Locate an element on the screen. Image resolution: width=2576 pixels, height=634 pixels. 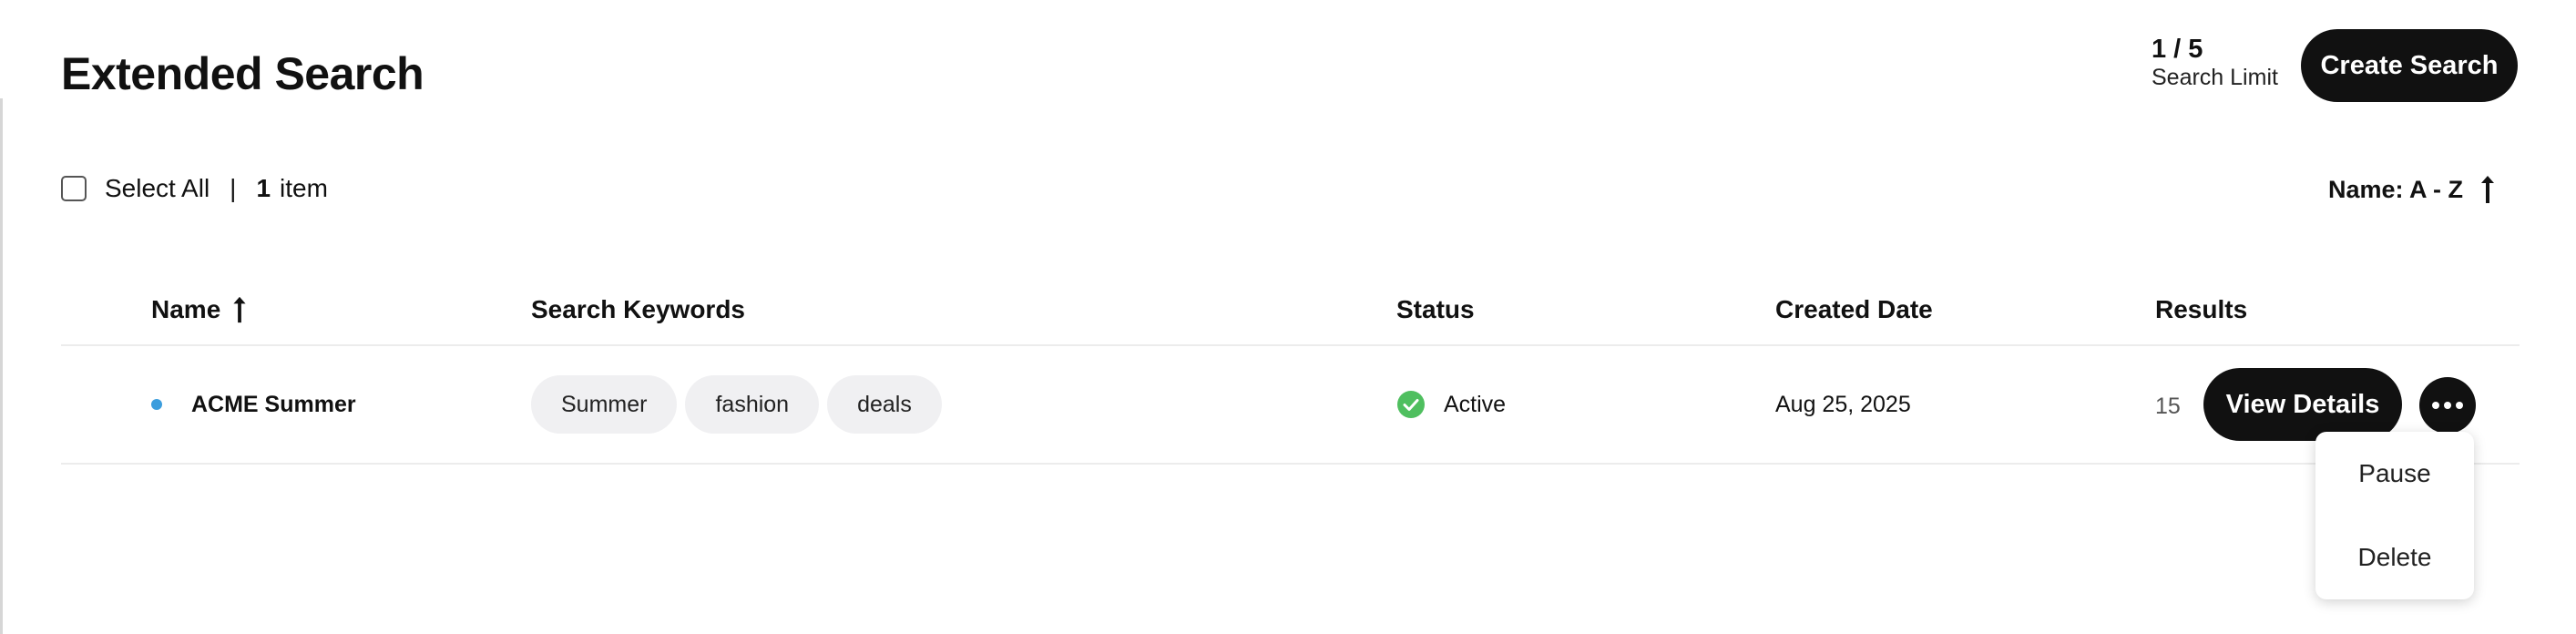
check-circle-icon is located at coordinates (1411, 405).